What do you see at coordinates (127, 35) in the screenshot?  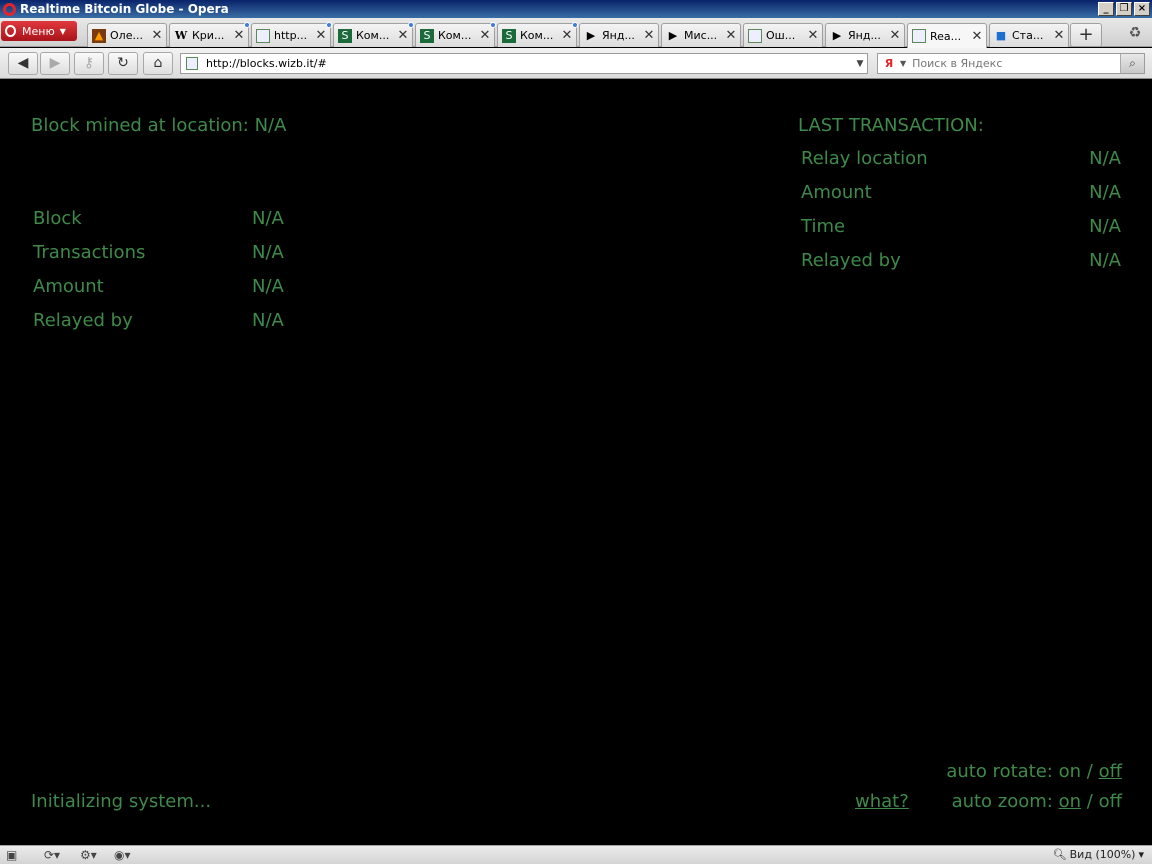 I see `browser-tab: ▲ Оле... ✕` at bounding box center [127, 35].